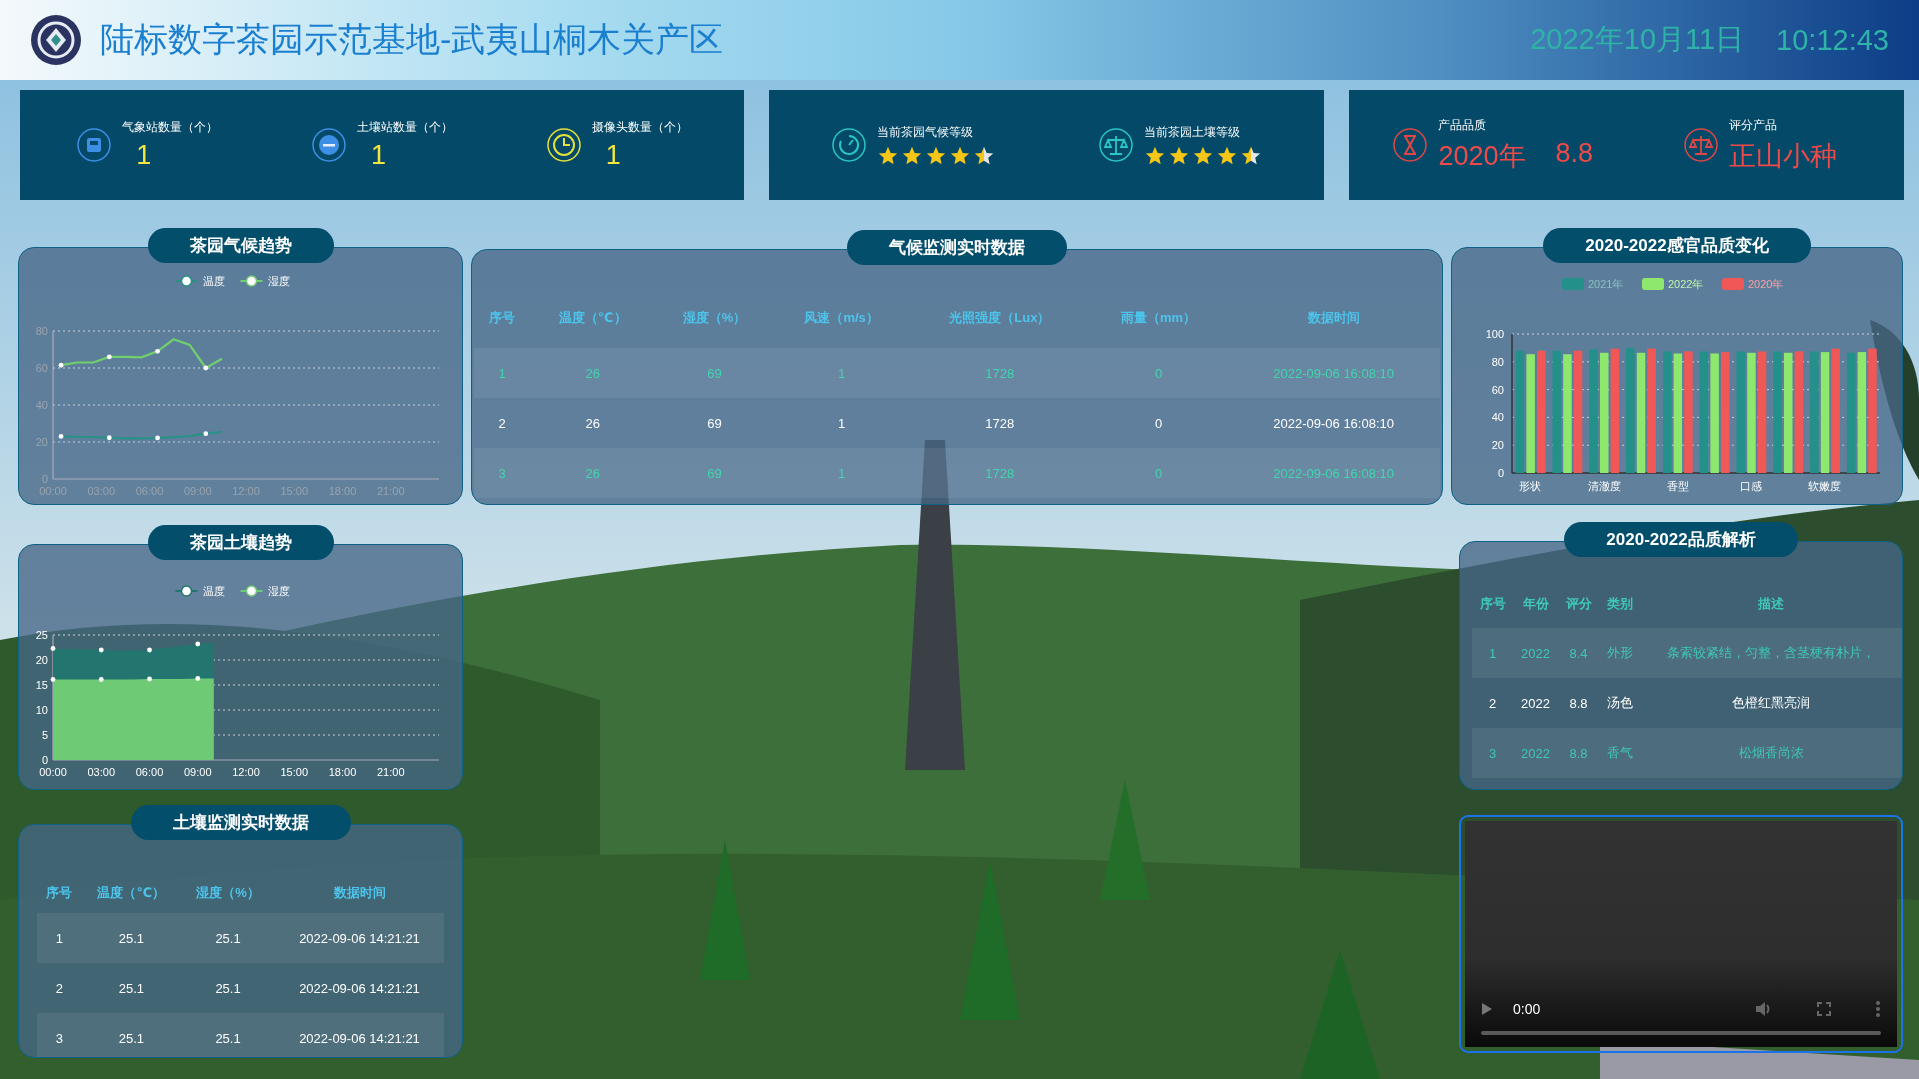 The image size is (1919, 1079). Describe the element at coordinates (1771, 753) in the screenshot. I see `table-cell: 松烟香尚浓` at that location.